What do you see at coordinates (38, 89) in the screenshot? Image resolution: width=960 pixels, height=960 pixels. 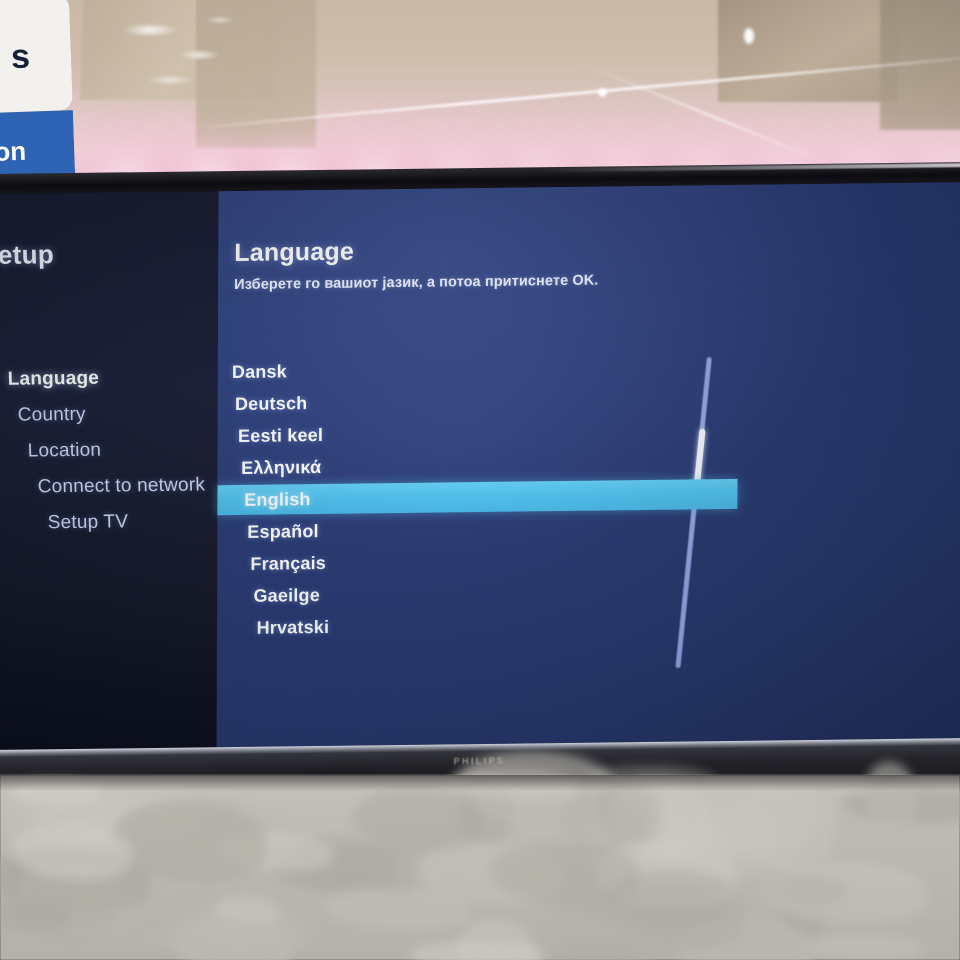 I see `box-label-sign: s on` at bounding box center [38, 89].